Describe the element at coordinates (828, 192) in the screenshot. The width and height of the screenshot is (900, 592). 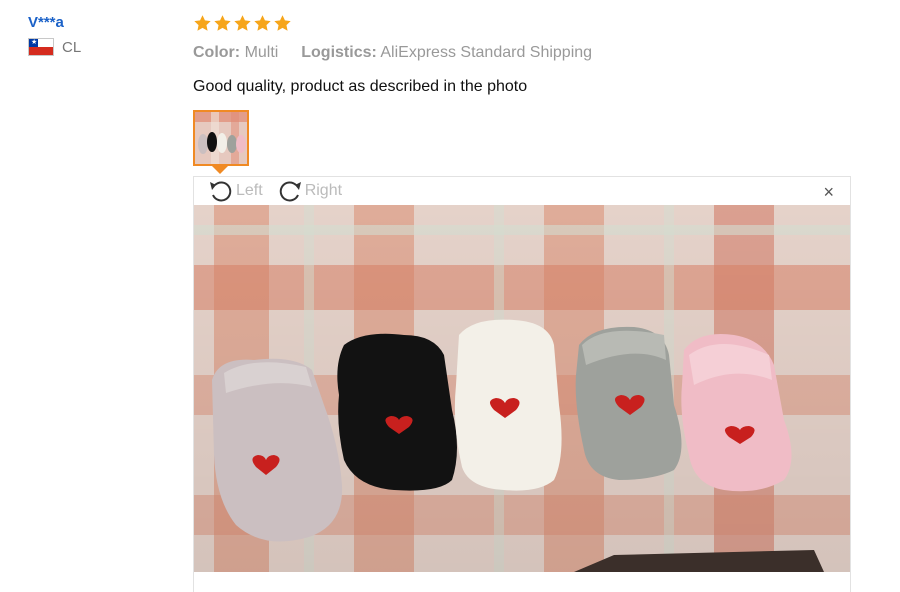
I see `close-icon: ×` at that location.